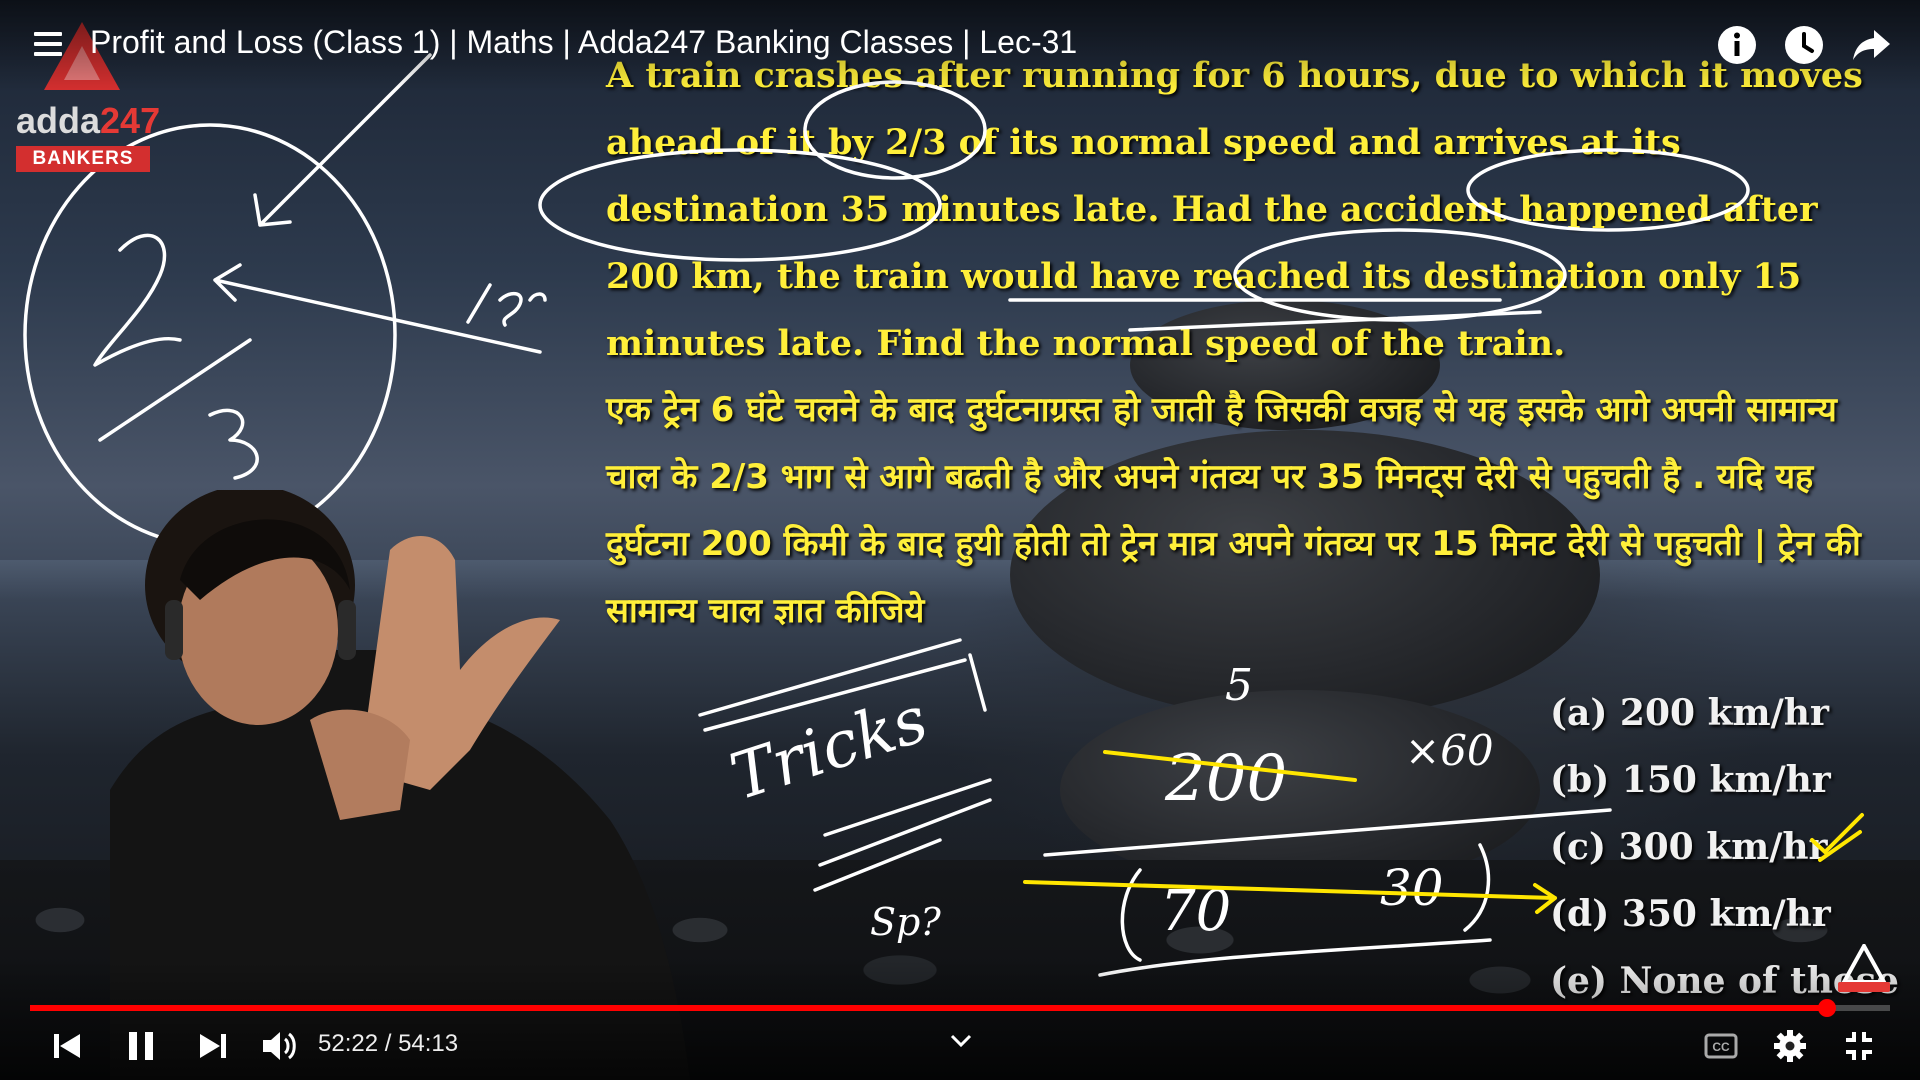 The width and height of the screenshot is (1920, 1080). What do you see at coordinates (377, 308) in the screenshot?
I see `ink-arrow-left` at bounding box center [377, 308].